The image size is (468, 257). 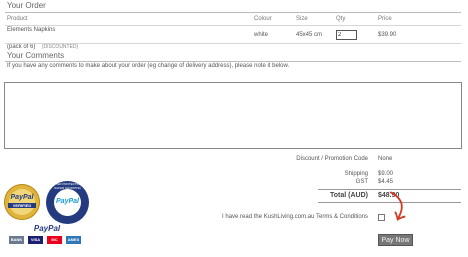 I want to click on seal-inner-icon, so click(x=22, y=202).